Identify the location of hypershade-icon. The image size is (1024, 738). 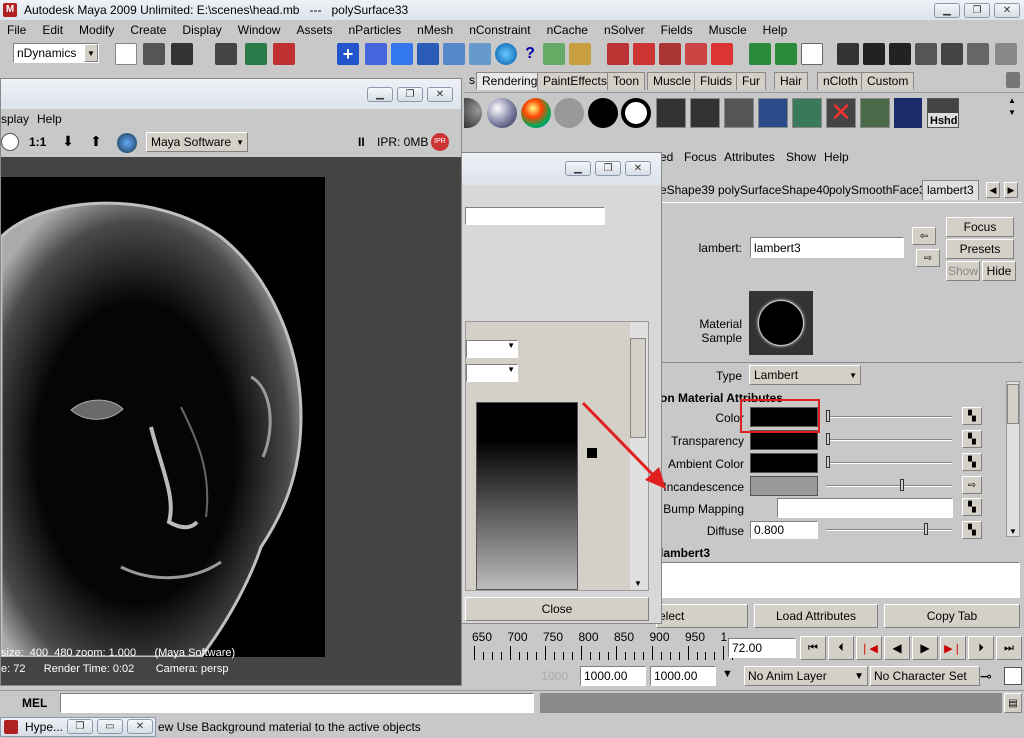
(952, 54).